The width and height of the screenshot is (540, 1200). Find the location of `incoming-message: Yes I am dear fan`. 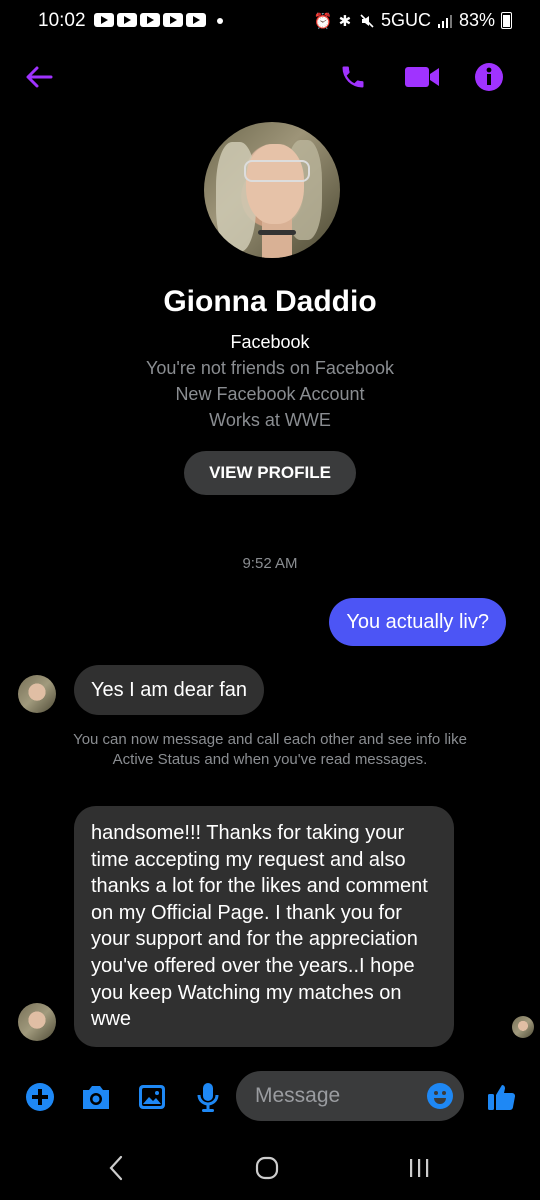

incoming-message: Yes I am dear fan is located at coordinates (169, 690).